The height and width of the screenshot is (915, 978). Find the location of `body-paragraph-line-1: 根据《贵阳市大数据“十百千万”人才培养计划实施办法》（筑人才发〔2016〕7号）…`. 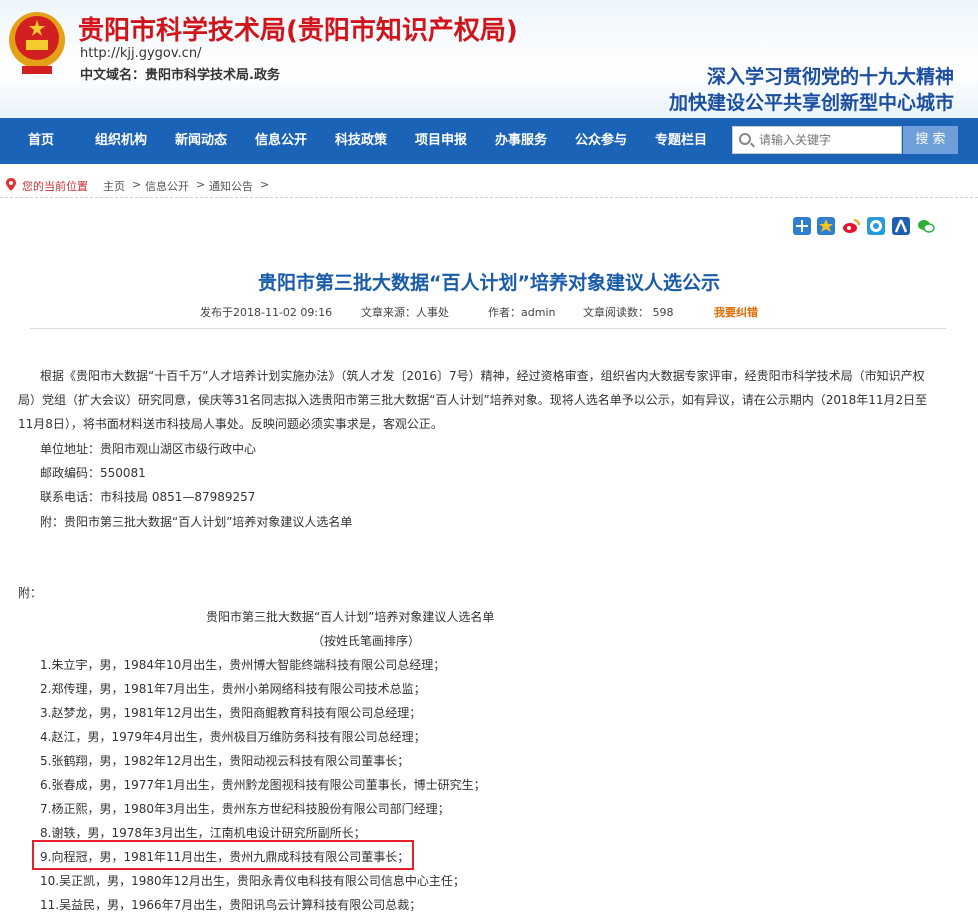

body-paragraph-line-1: 根据《贵阳市大数据“十百千万”人才培养计划实施办法》（筑人才发〔2016〕7号）… is located at coordinates (482, 376).